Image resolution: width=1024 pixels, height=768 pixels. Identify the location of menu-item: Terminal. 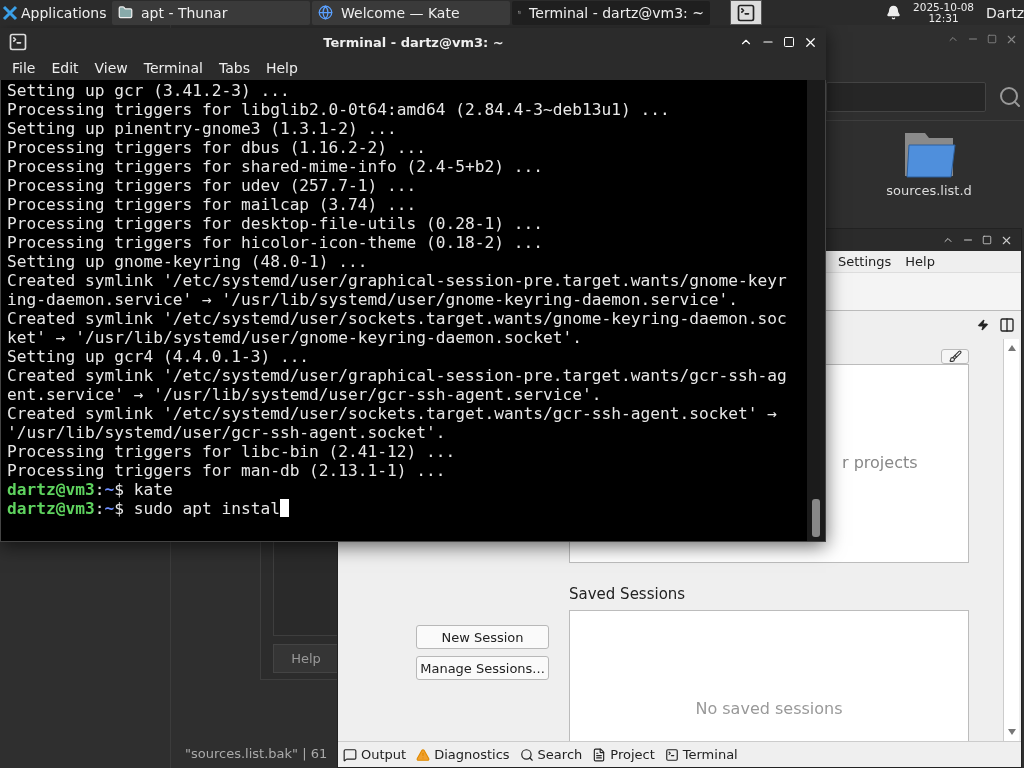
(173, 68).